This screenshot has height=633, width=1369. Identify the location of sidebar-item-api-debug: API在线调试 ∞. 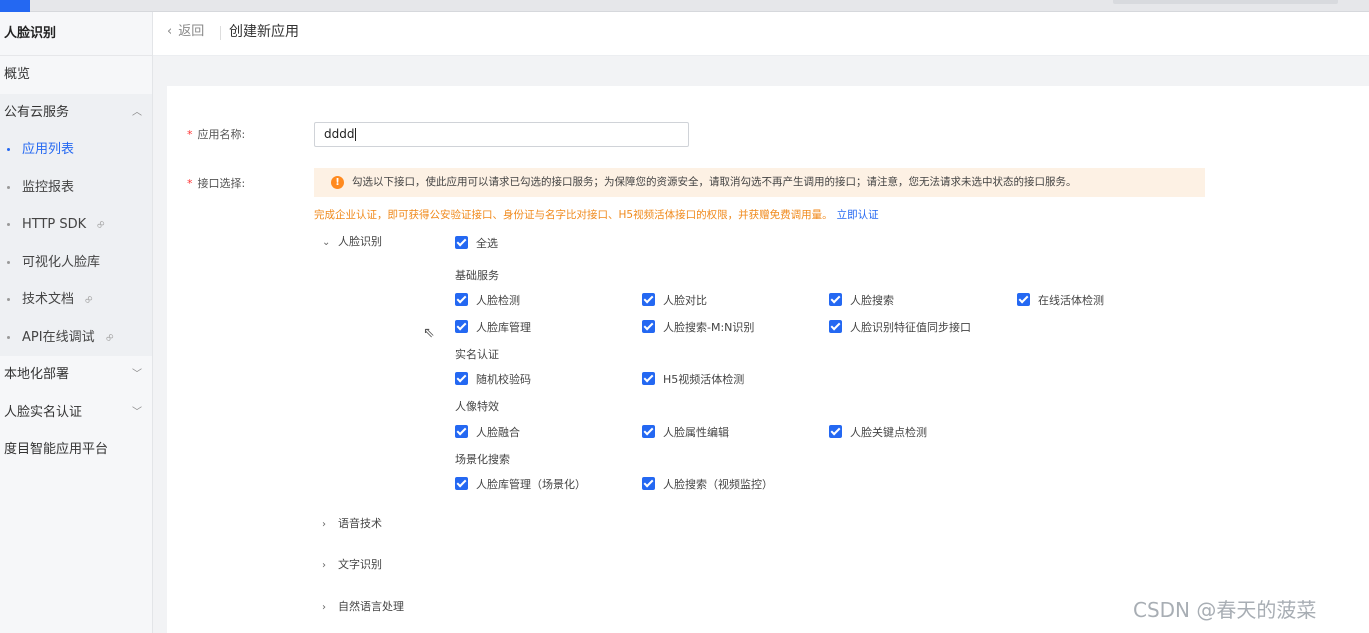
(76, 337).